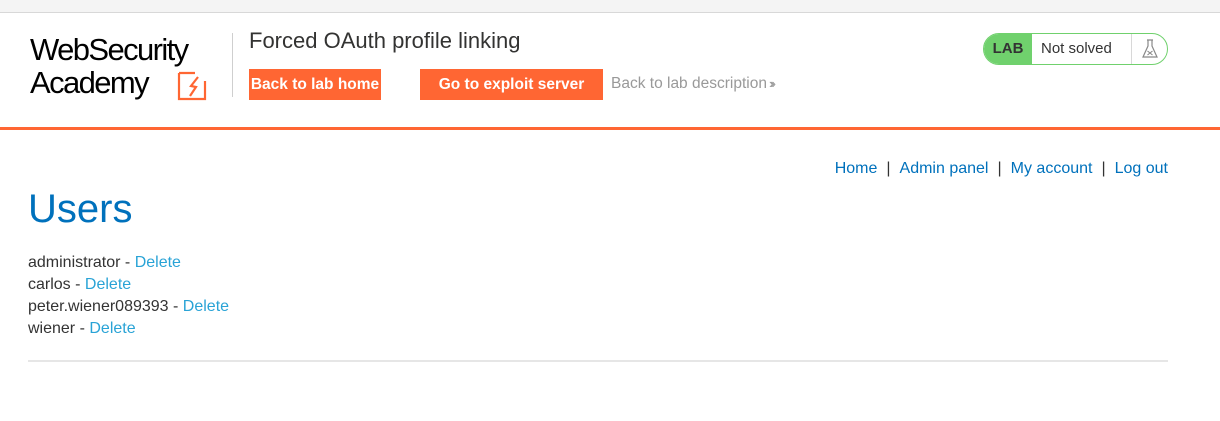  Describe the element at coordinates (772, 83) in the screenshot. I see `double-chevron-right-icon: ›››` at that location.